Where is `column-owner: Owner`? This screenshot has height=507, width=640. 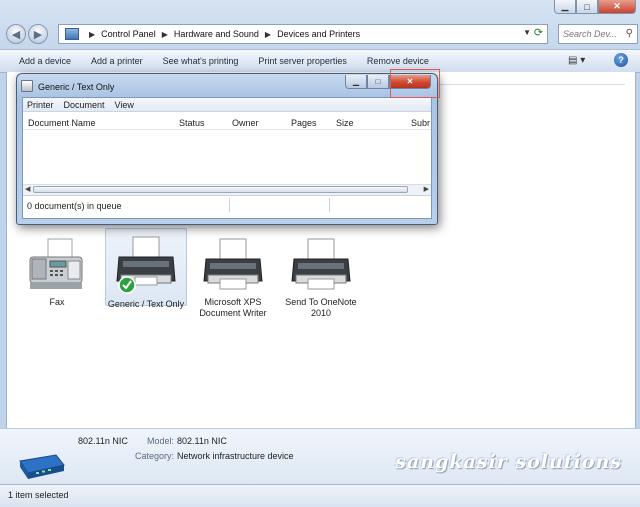
column-owner: Owner is located at coordinates (245, 123).